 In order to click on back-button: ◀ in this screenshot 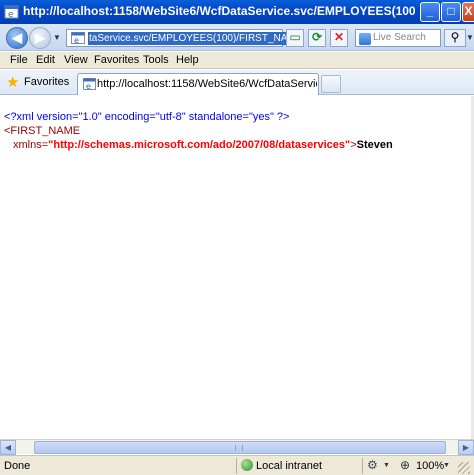, I will do `click(17, 38)`.